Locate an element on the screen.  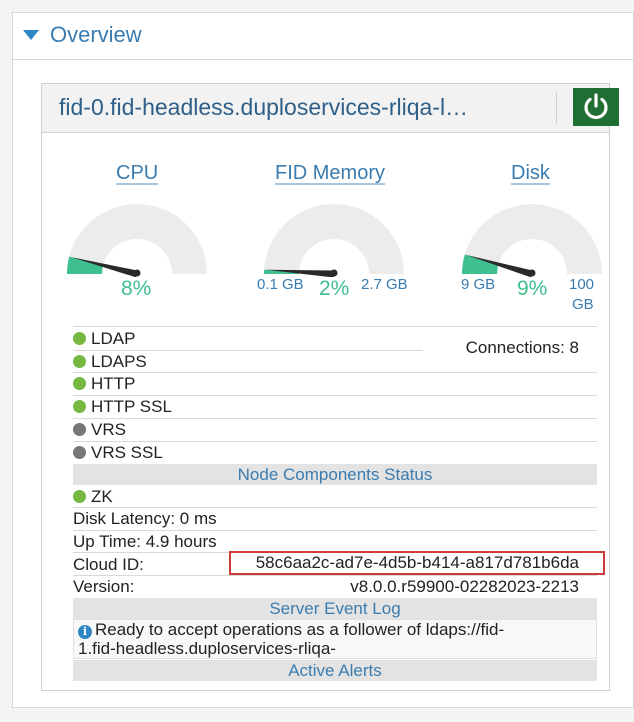
service-row-ldaps: LDAPS is located at coordinates (110, 362).